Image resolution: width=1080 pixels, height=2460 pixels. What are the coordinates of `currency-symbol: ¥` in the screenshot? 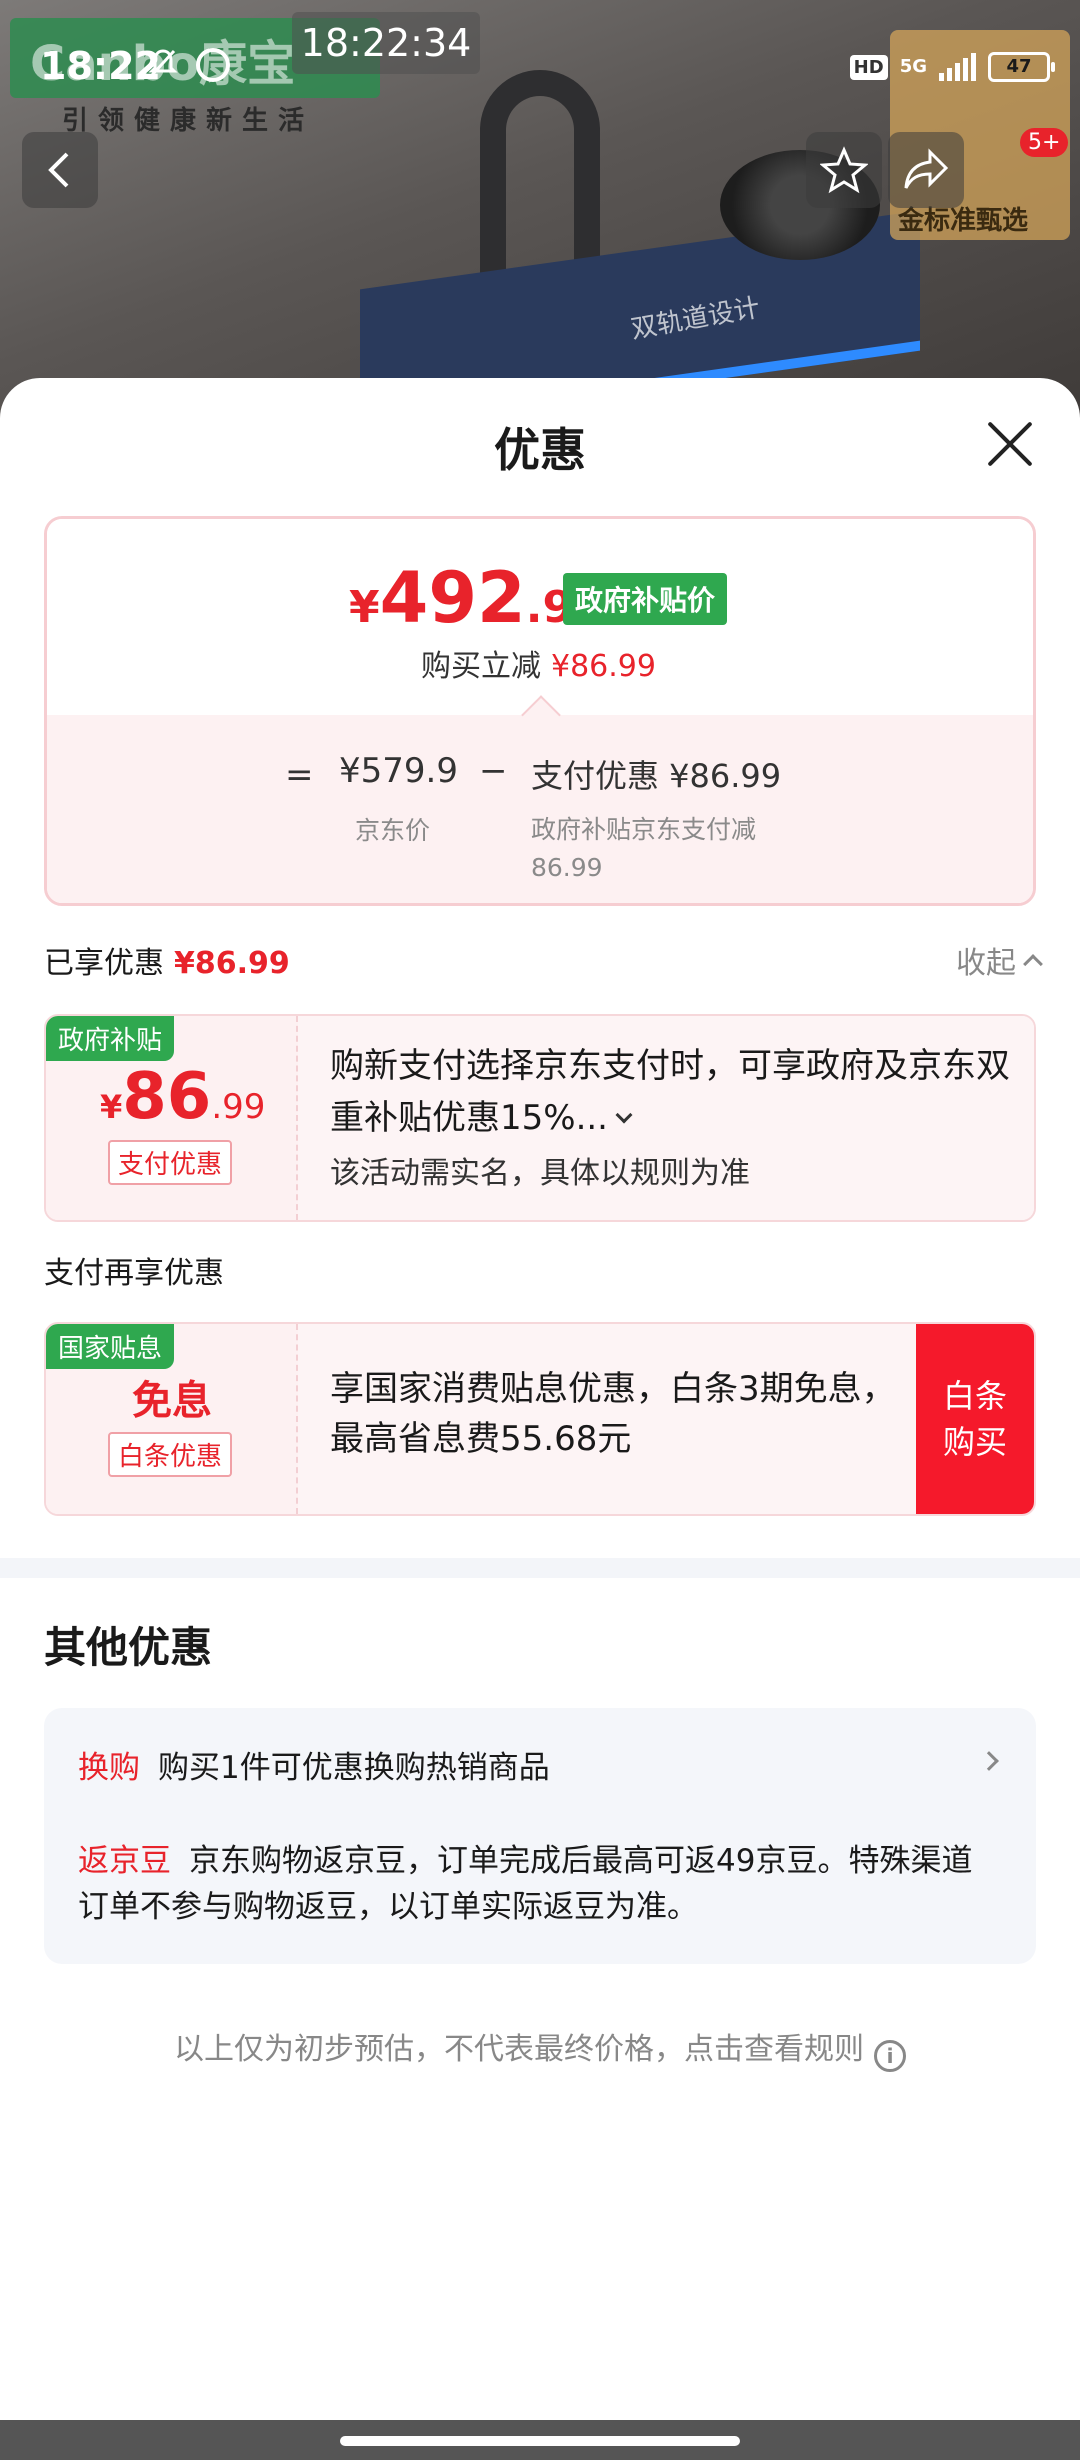 It's located at (364, 607).